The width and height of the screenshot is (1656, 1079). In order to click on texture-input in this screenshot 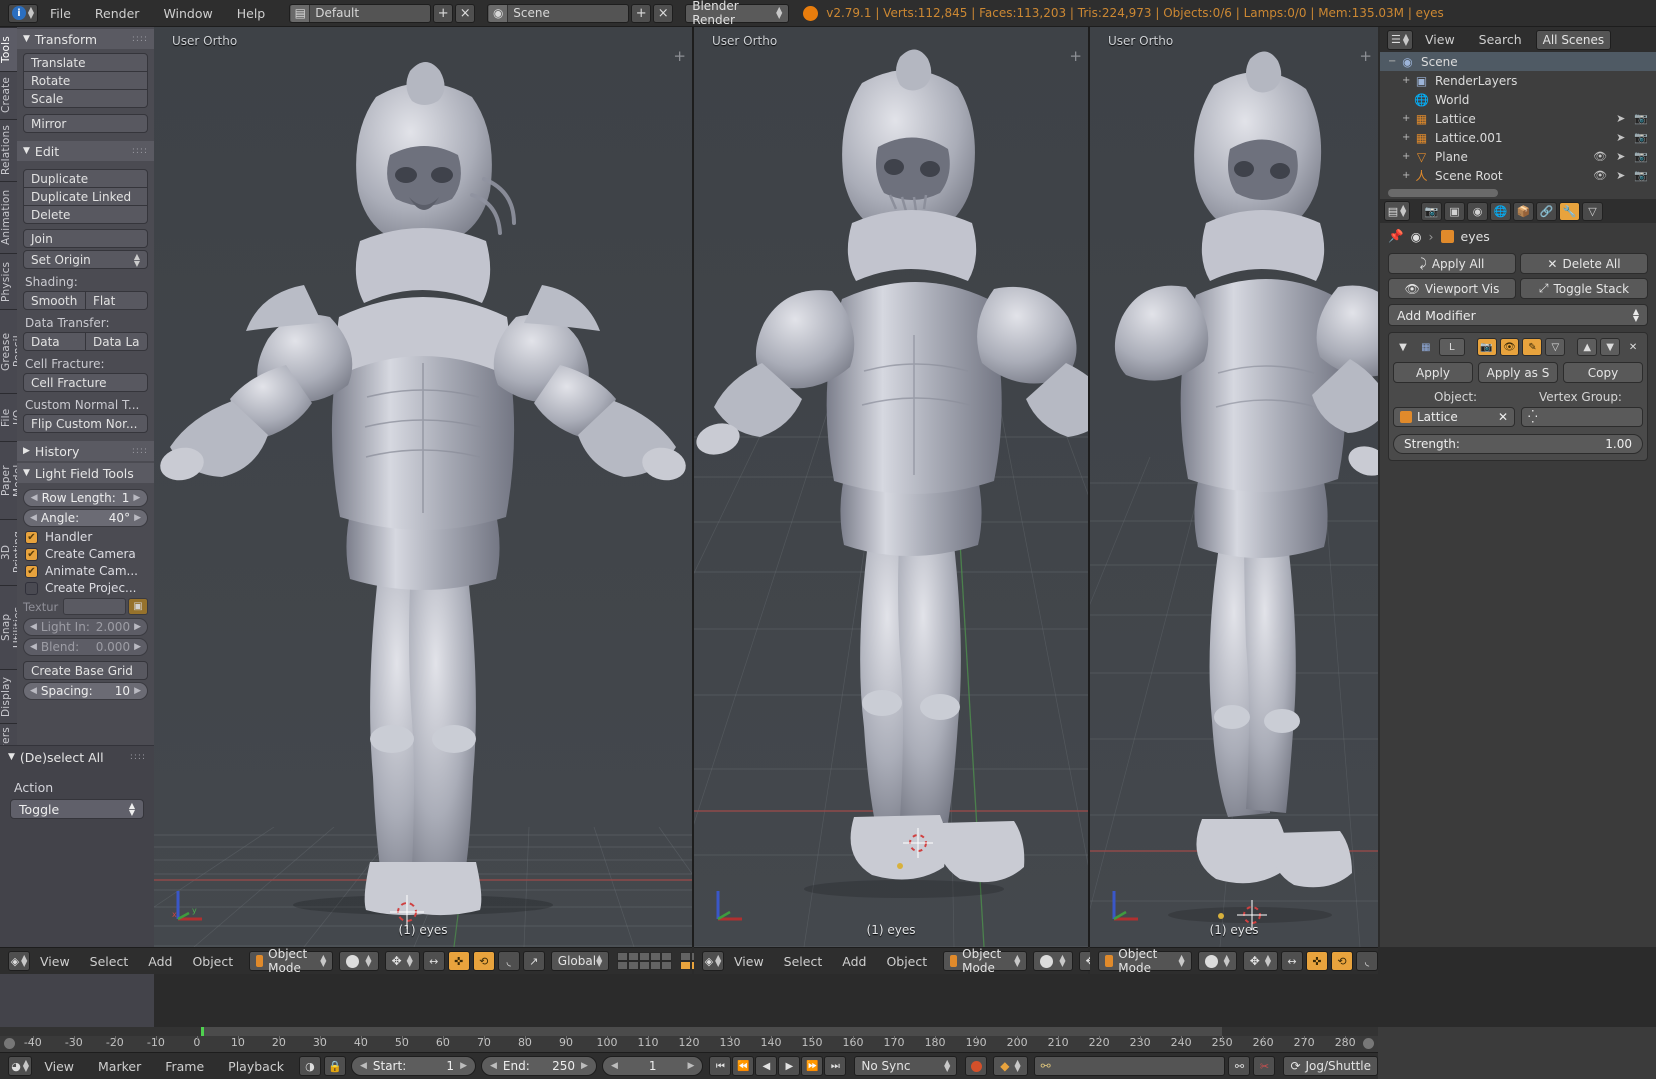, I will do `click(94, 606)`.